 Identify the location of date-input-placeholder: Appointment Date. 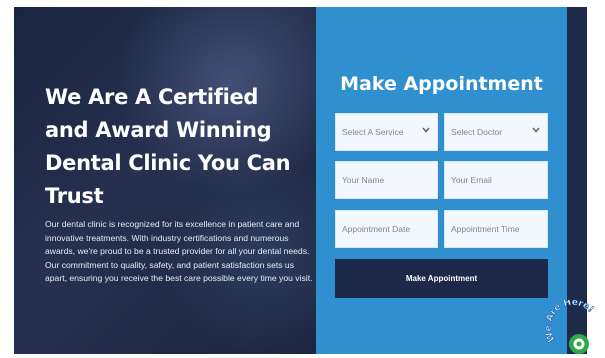
(376, 229).